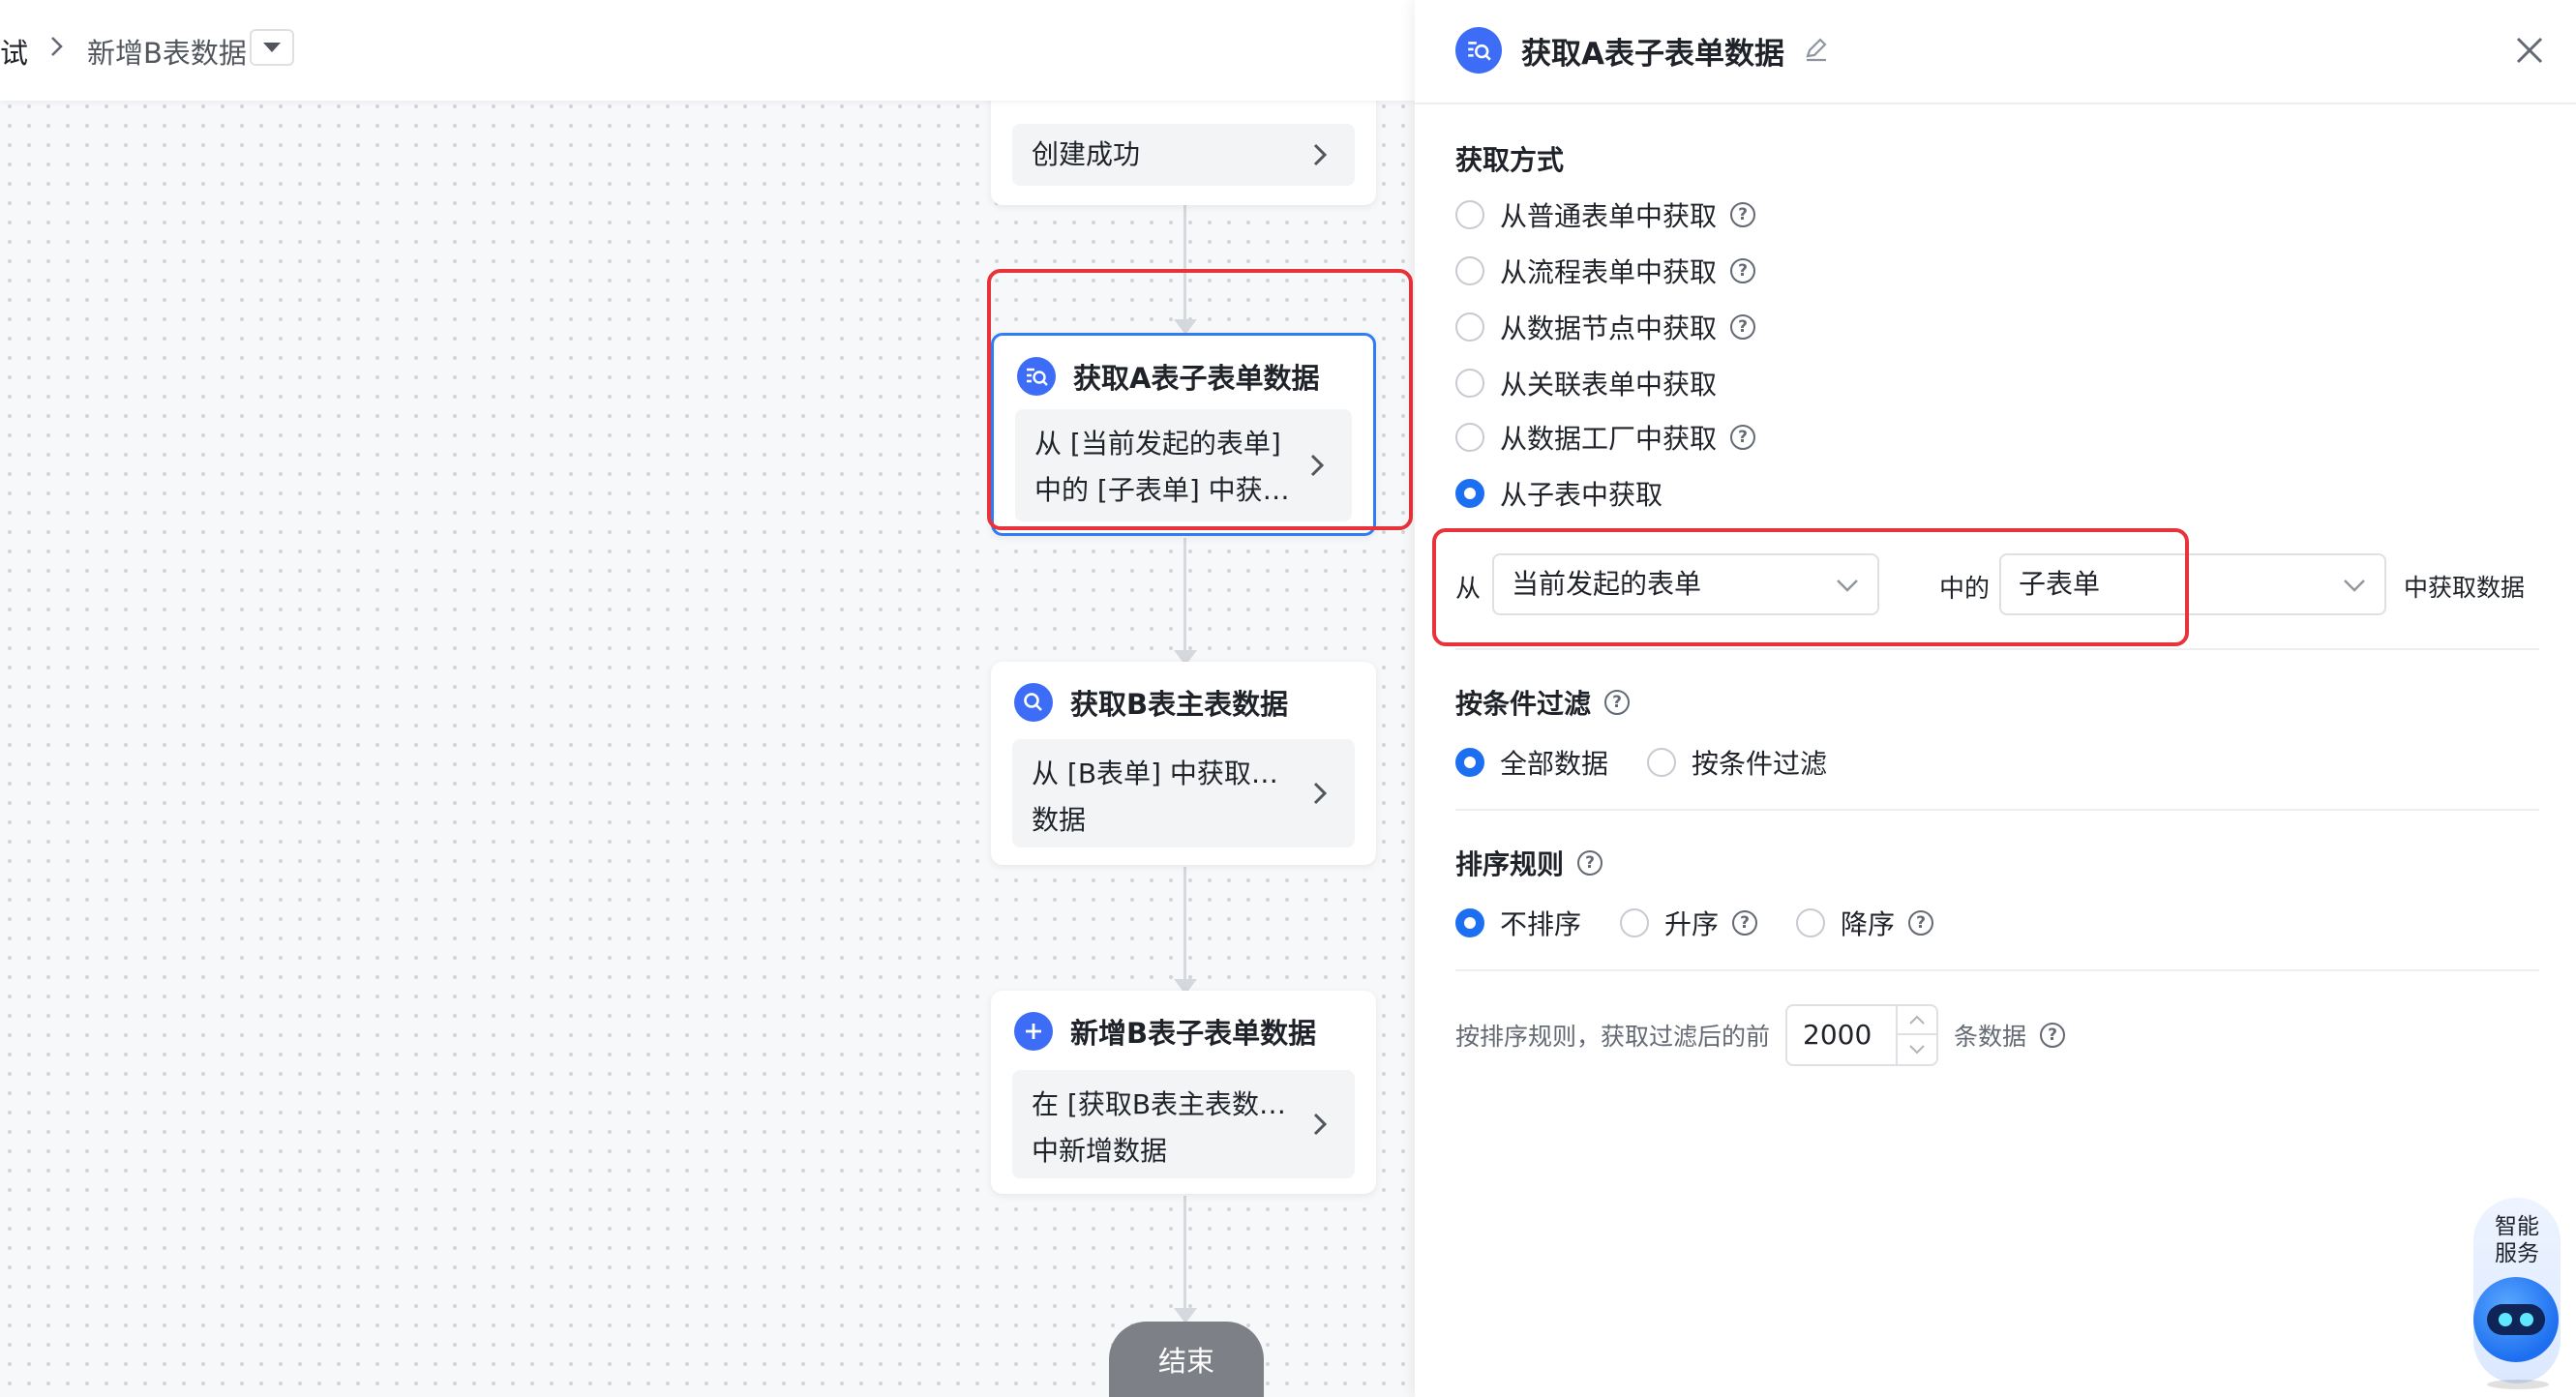 Image resolution: width=2576 pixels, height=1397 pixels. Describe the element at coordinates (167, 53) in the screenshot. I see `breadcrumb-current: 新增B表数据` at that location.